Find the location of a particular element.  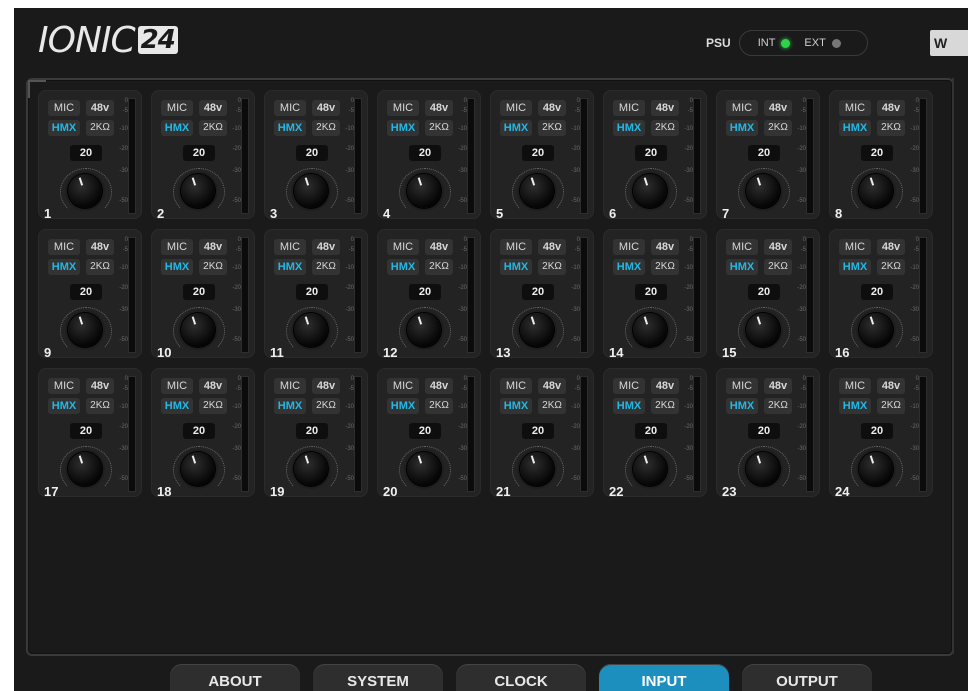

tab-output: OUTPUT is located at coordinates (807, 677).